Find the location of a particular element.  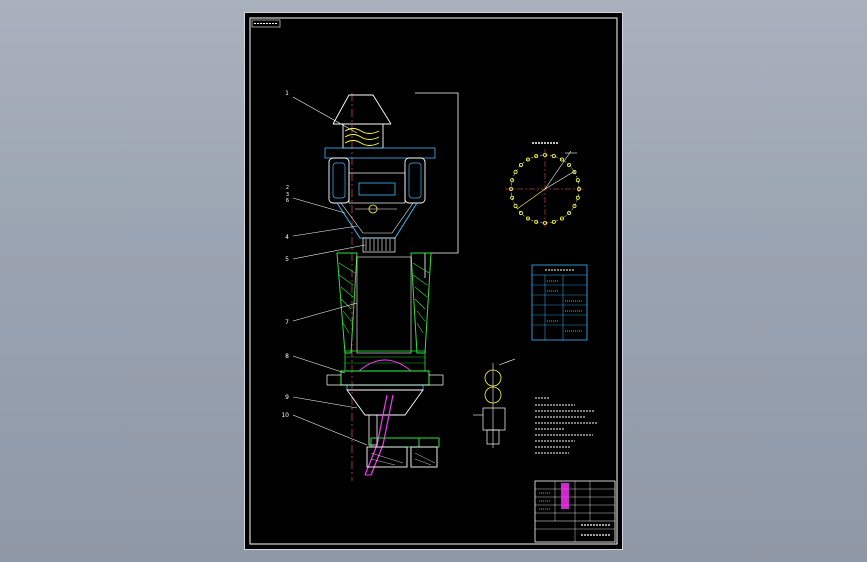

right-cyclone is located at coordinates (415, 180).